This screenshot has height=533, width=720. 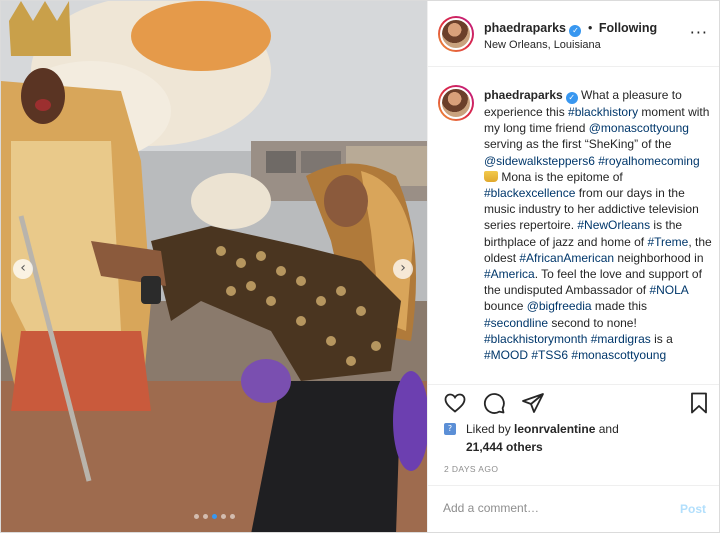 What do you see at coordinates (456, 34) in the screenshot?
I see `author-avatar` at bounding box center [456, 34].